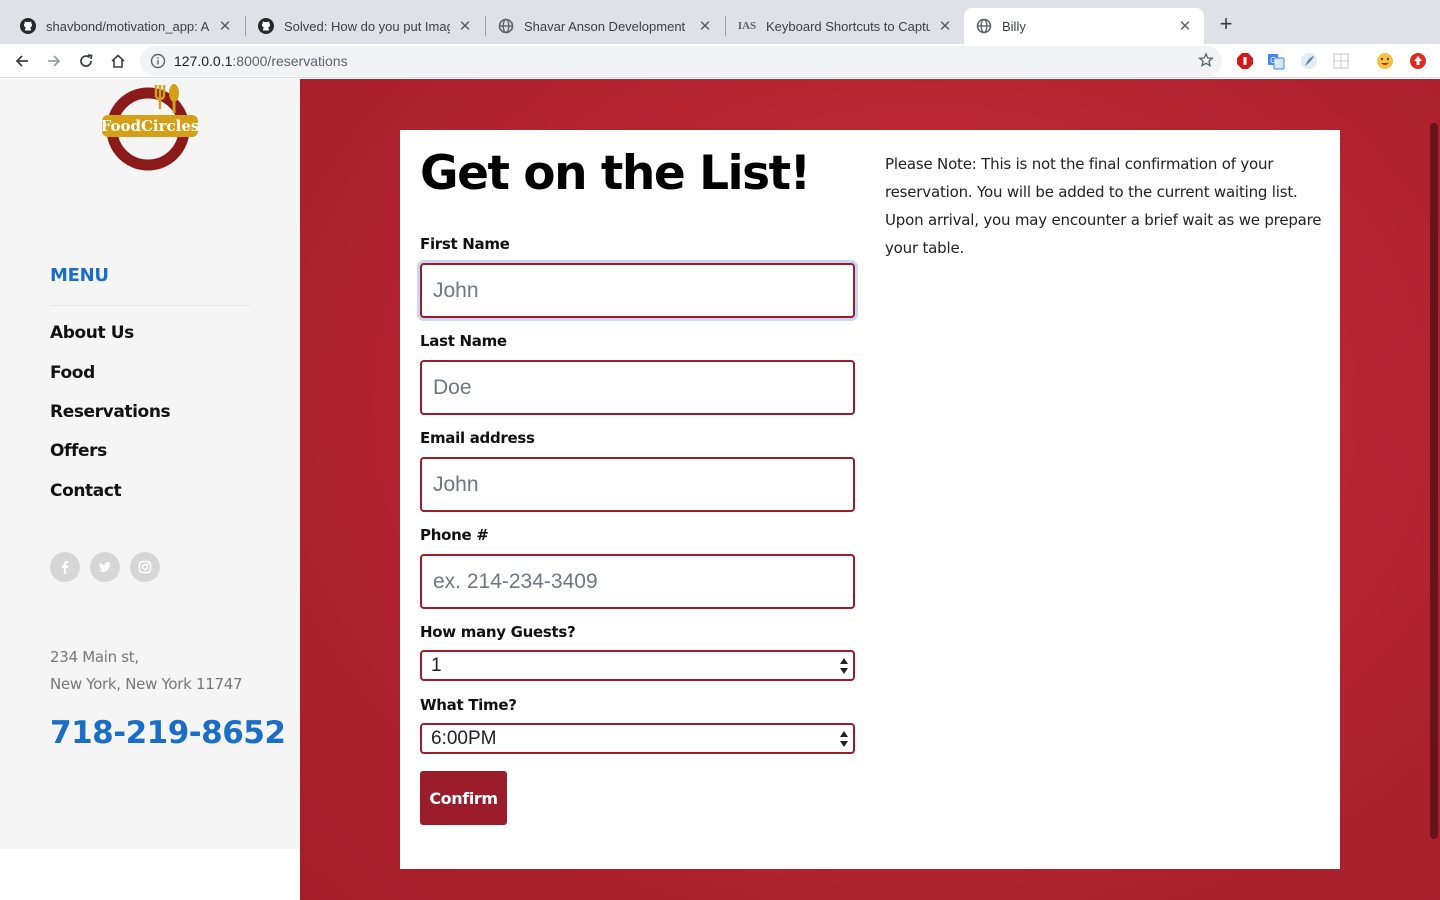  I want to click on menu-item-offers: Offers, so click(78, 451).